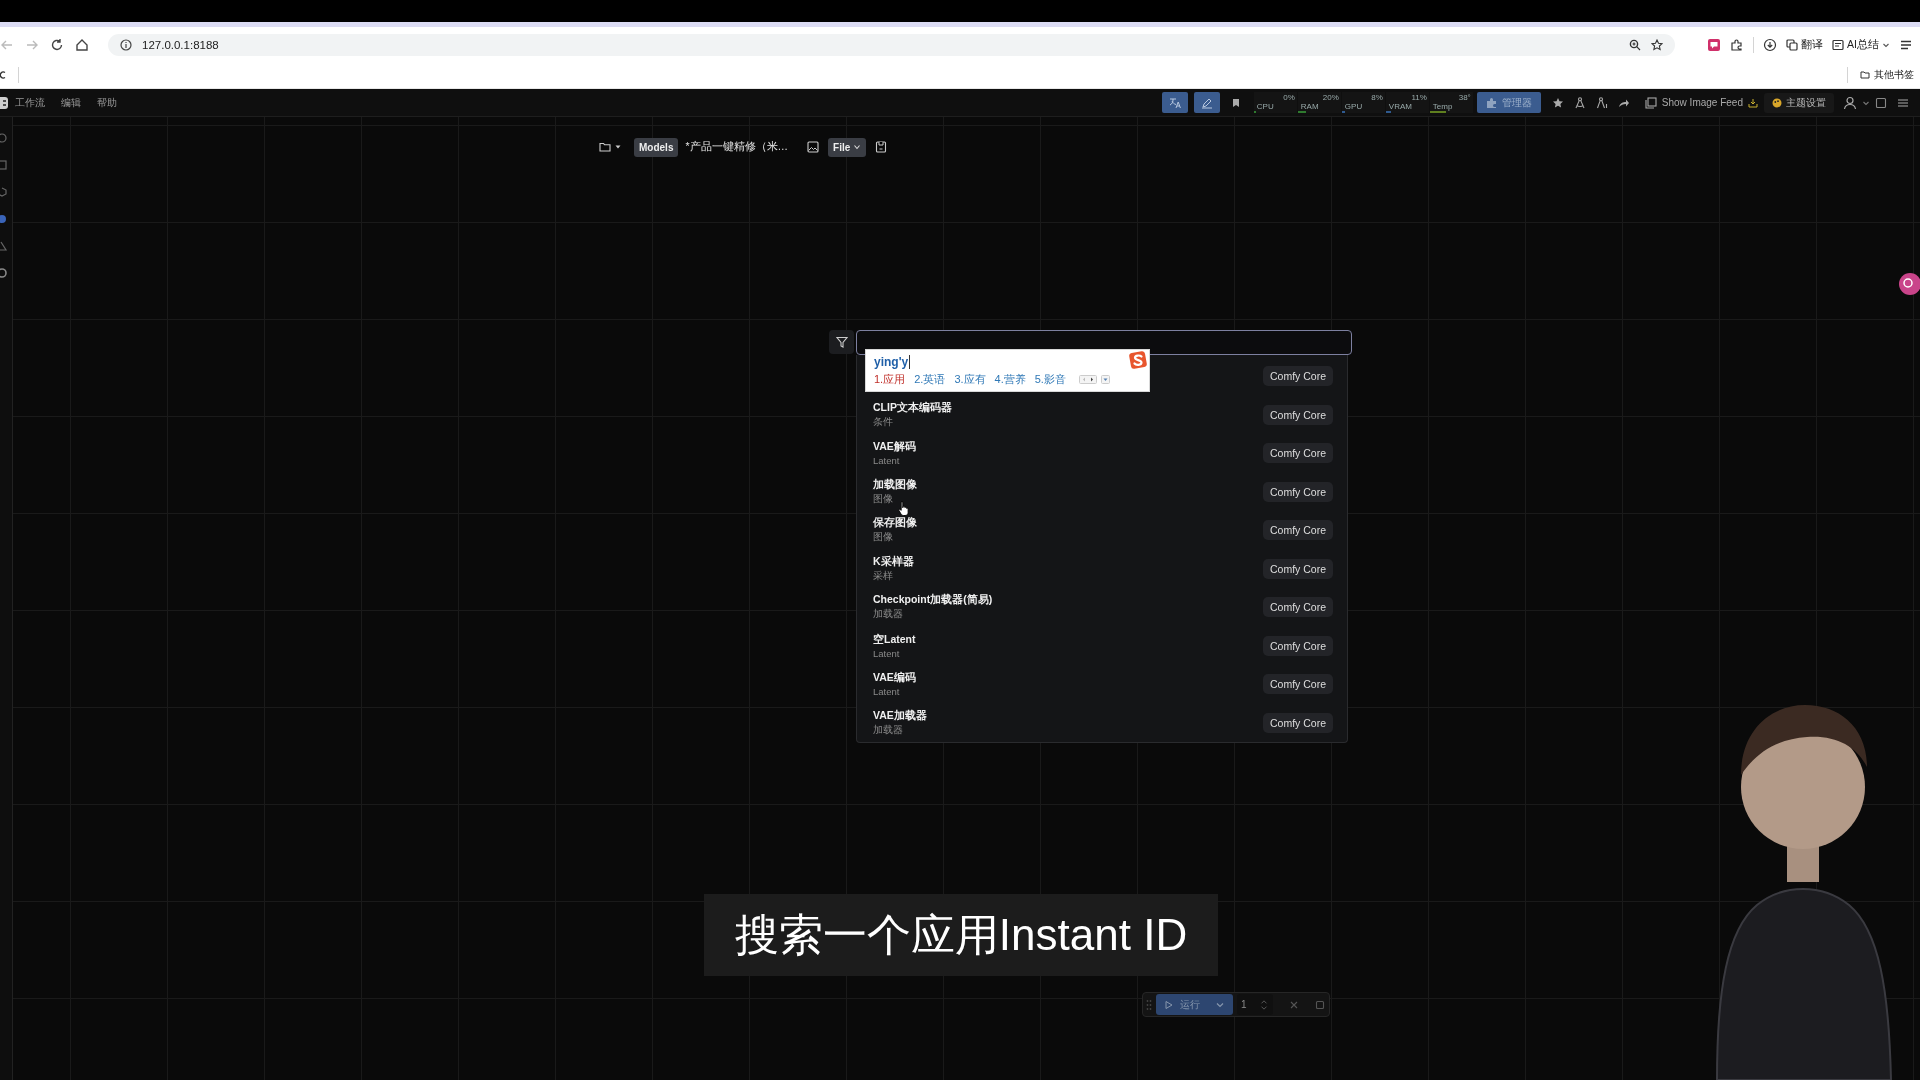 The height and width of the screenshot is (1080, 1920). I want to click on theme-settings-button: 主题设置, so click(1799, 102).